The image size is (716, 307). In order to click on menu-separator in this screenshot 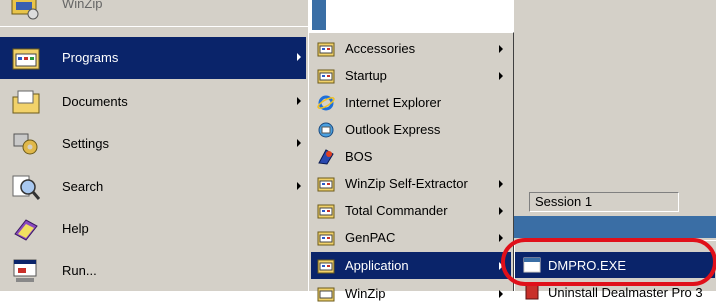, I will do `click(154, 26)`.